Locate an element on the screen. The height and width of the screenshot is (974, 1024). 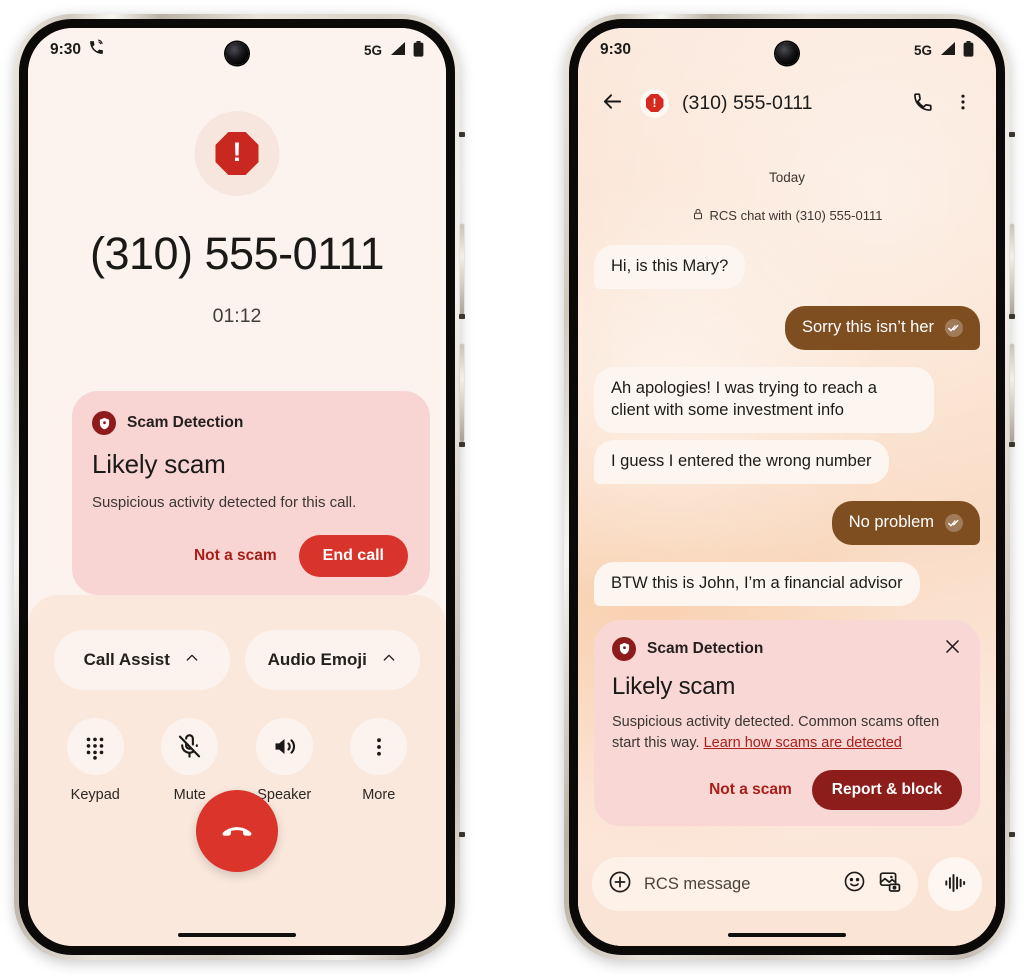
rcs-encryption-note: RCS chat with (310) 555-0111 is located at coordinates (787, 215).